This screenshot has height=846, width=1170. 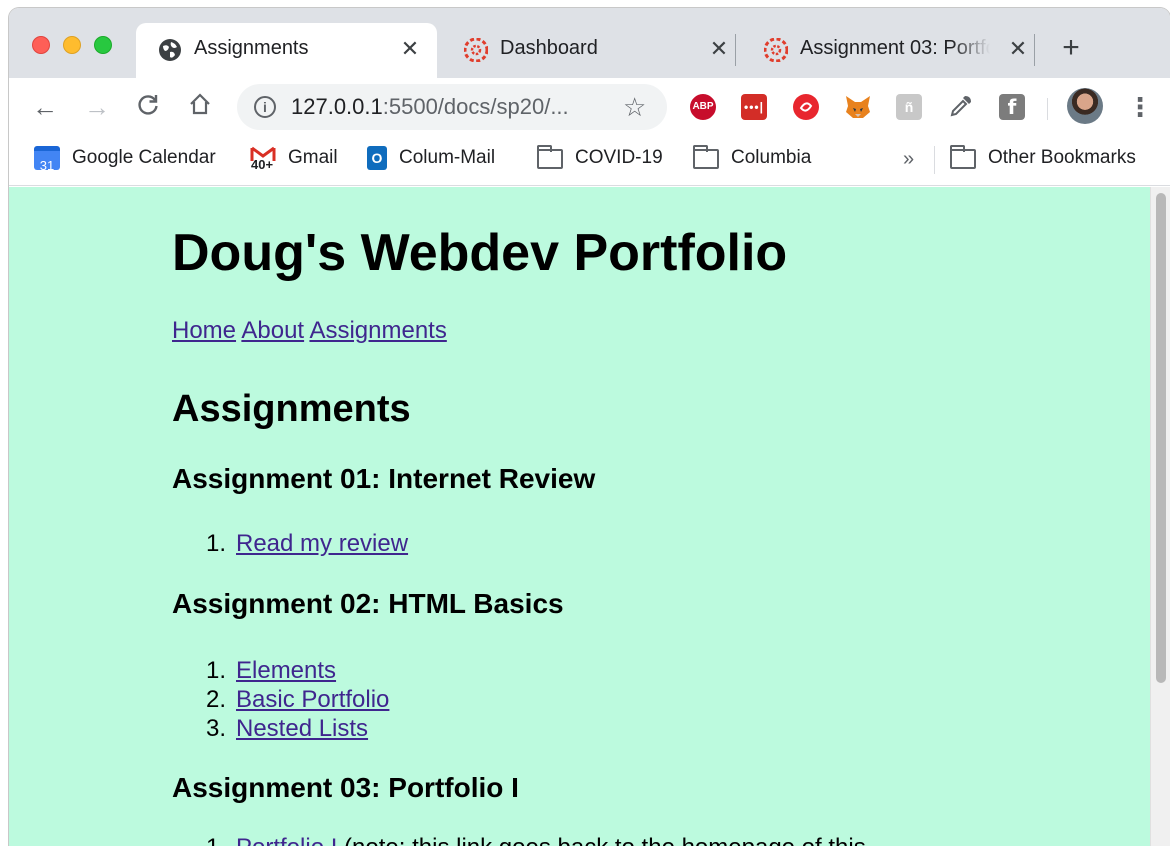 I want to click on minimize-window-button, so click(x=72, y=45).